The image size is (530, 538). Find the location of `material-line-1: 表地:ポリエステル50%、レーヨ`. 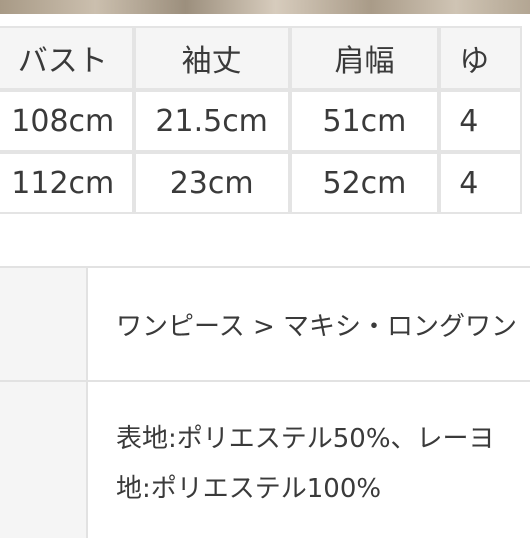

material-line-1: 表地:ポリエステル50%、レーヨ is located at coordinates (305, 439).